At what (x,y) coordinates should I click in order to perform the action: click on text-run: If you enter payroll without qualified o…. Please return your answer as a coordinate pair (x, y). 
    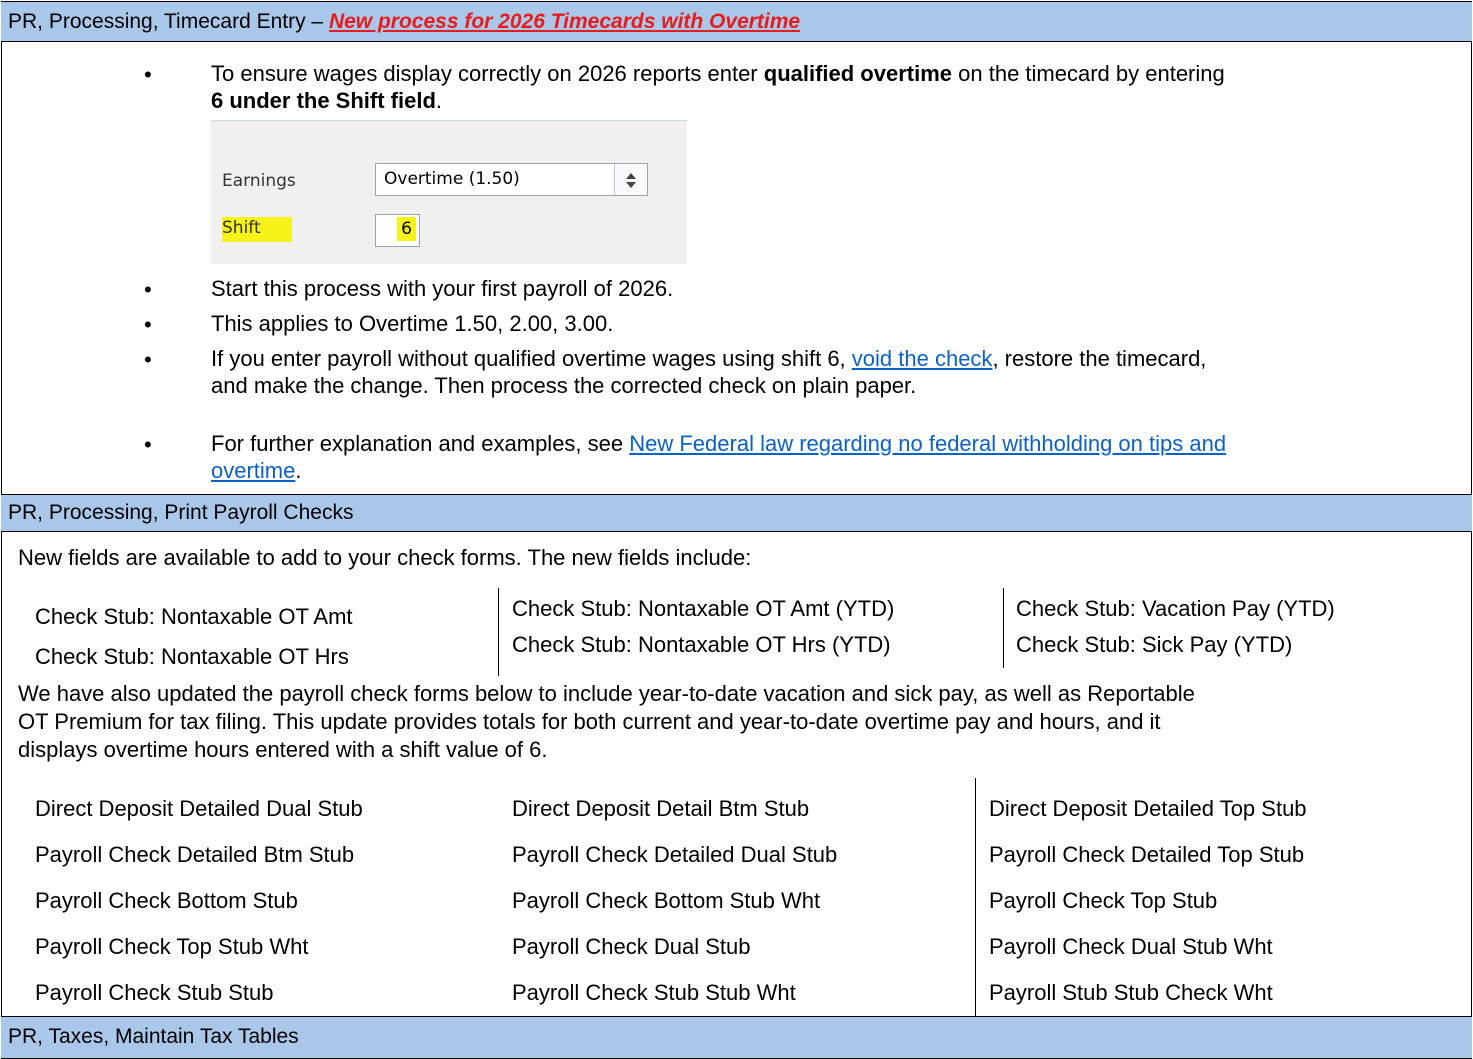
    Looking at the image, I should click on (531, 358).